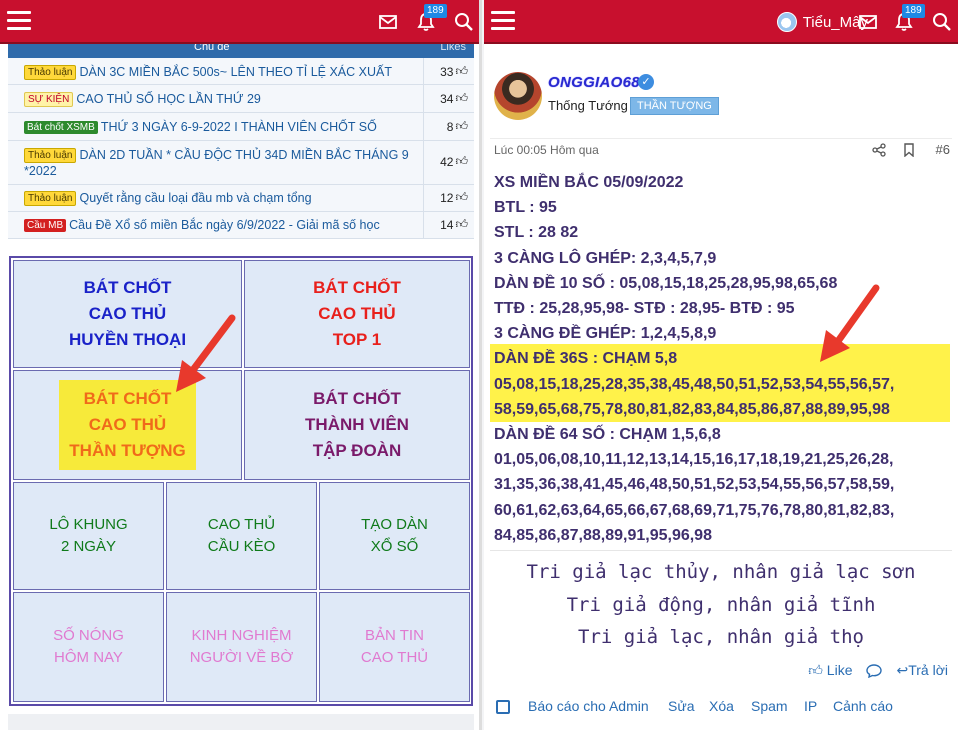 This screenshot has height=730, width=958. What do you see at coordinates (721, 149) in the screenshot?
I see `post-meta: Lúc 00:05 Hôm qua #6` at bounding box center [721, 149].